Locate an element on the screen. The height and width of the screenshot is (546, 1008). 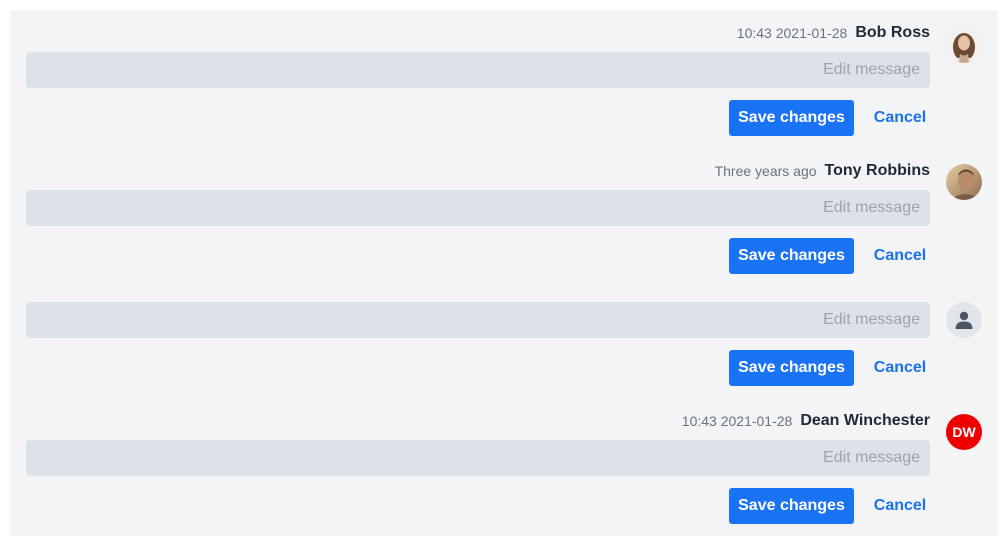
message-header: 10:43 2021-01-28 Bob Ross is located at coordinates (833, 33).